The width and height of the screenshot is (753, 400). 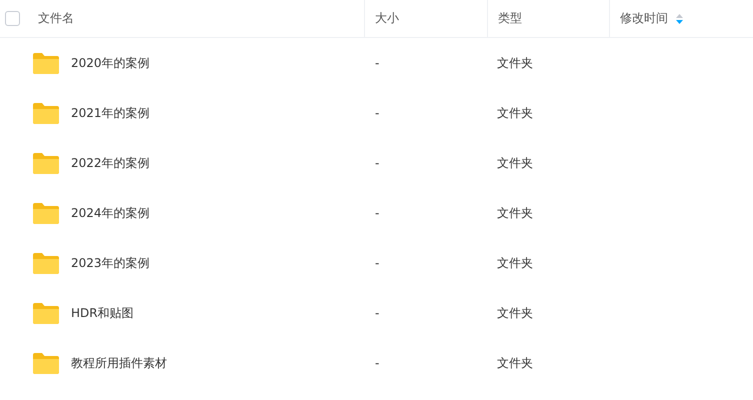 What do you see at coordinates (110, 263) in the screenshot?
I see `file-name: 2023年的案例` at bounding box center [110, 263].